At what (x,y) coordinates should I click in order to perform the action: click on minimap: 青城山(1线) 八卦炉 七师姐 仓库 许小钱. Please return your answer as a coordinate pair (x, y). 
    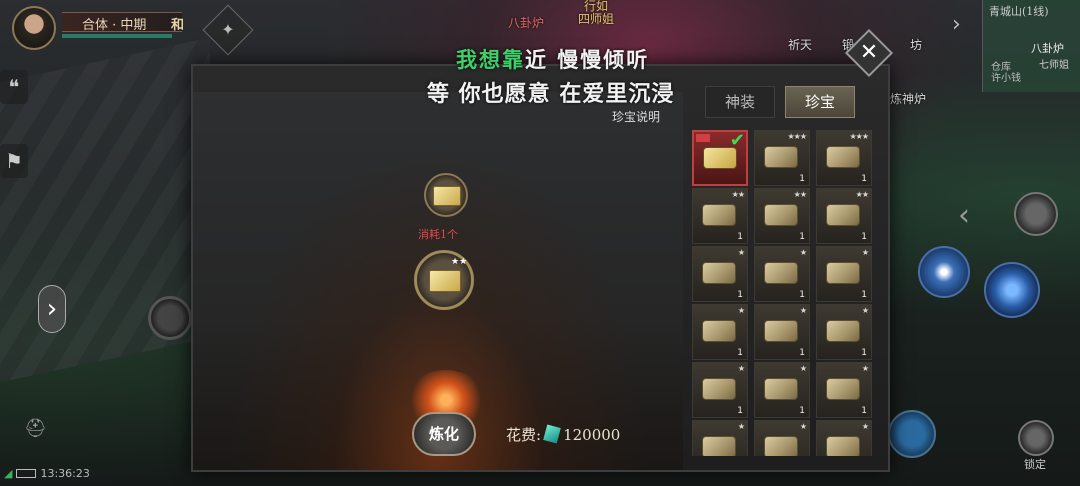
    Looking at the image, I should click on (1031, 46).